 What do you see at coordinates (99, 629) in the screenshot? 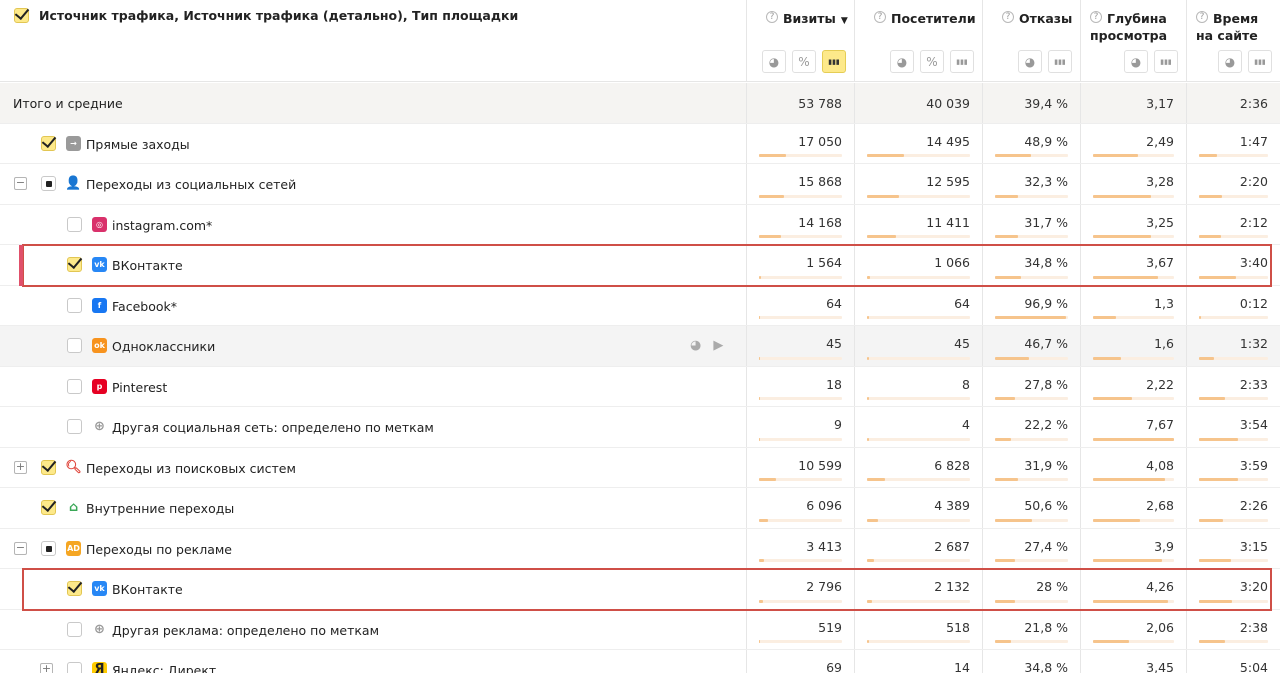
I see `globe-icon: ⊕` at bounding box center [99, 629].